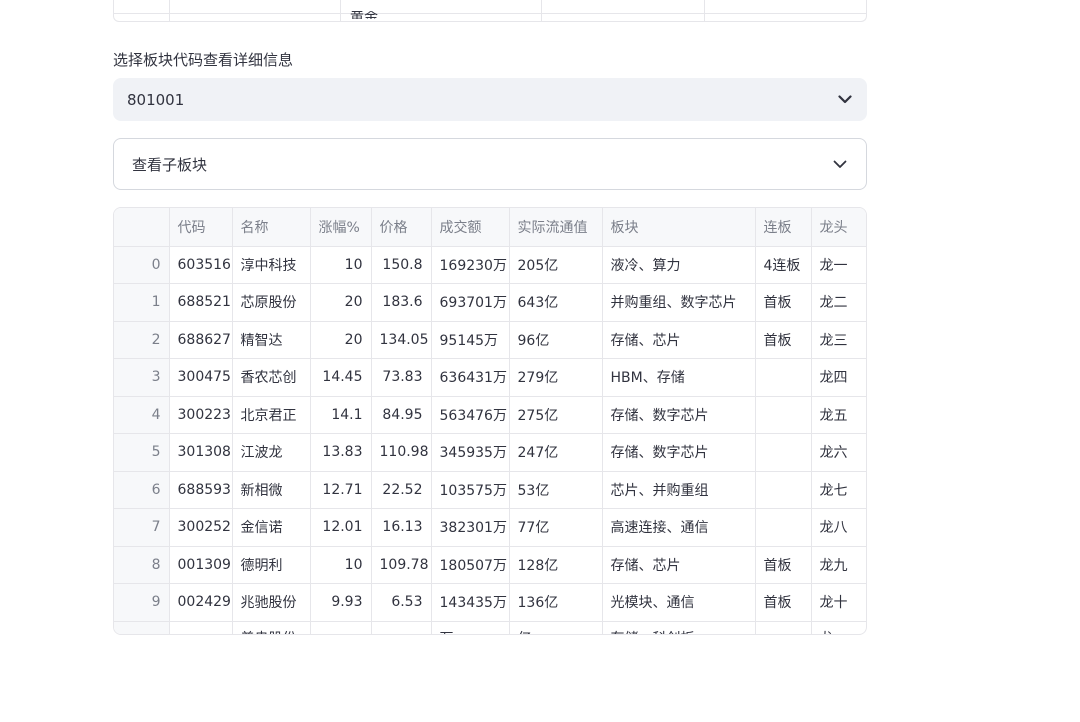  What do you see at coordinates (341, 302) in the screenshot?
I see `cell-change: 20` at bounding box center [341, 302].